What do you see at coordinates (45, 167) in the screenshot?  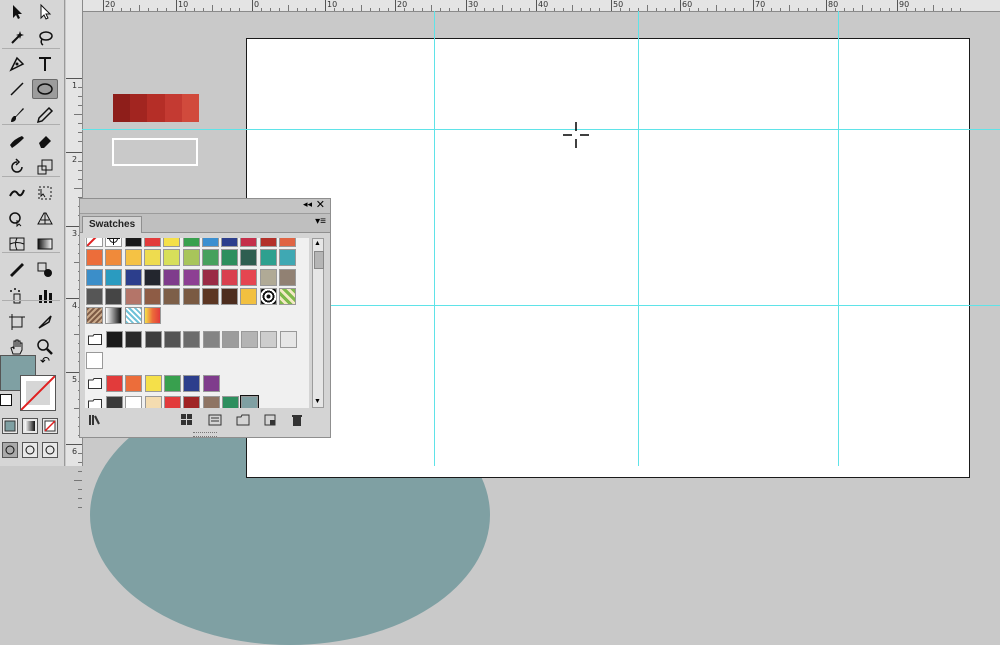 I see `scale-tool-icon` at bounding box center [45, 167].